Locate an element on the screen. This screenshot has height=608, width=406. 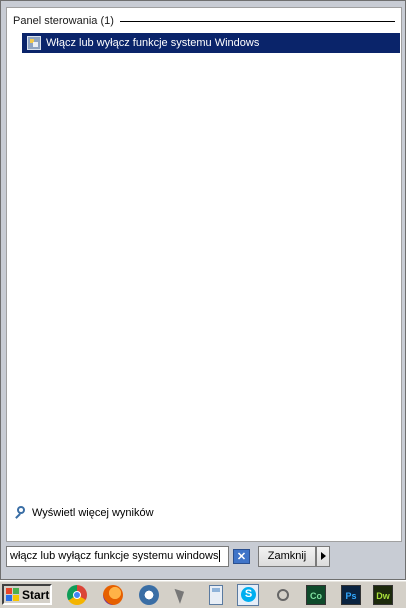
group-label: Panel sterowania (1) is located at coordinates (63, 21).